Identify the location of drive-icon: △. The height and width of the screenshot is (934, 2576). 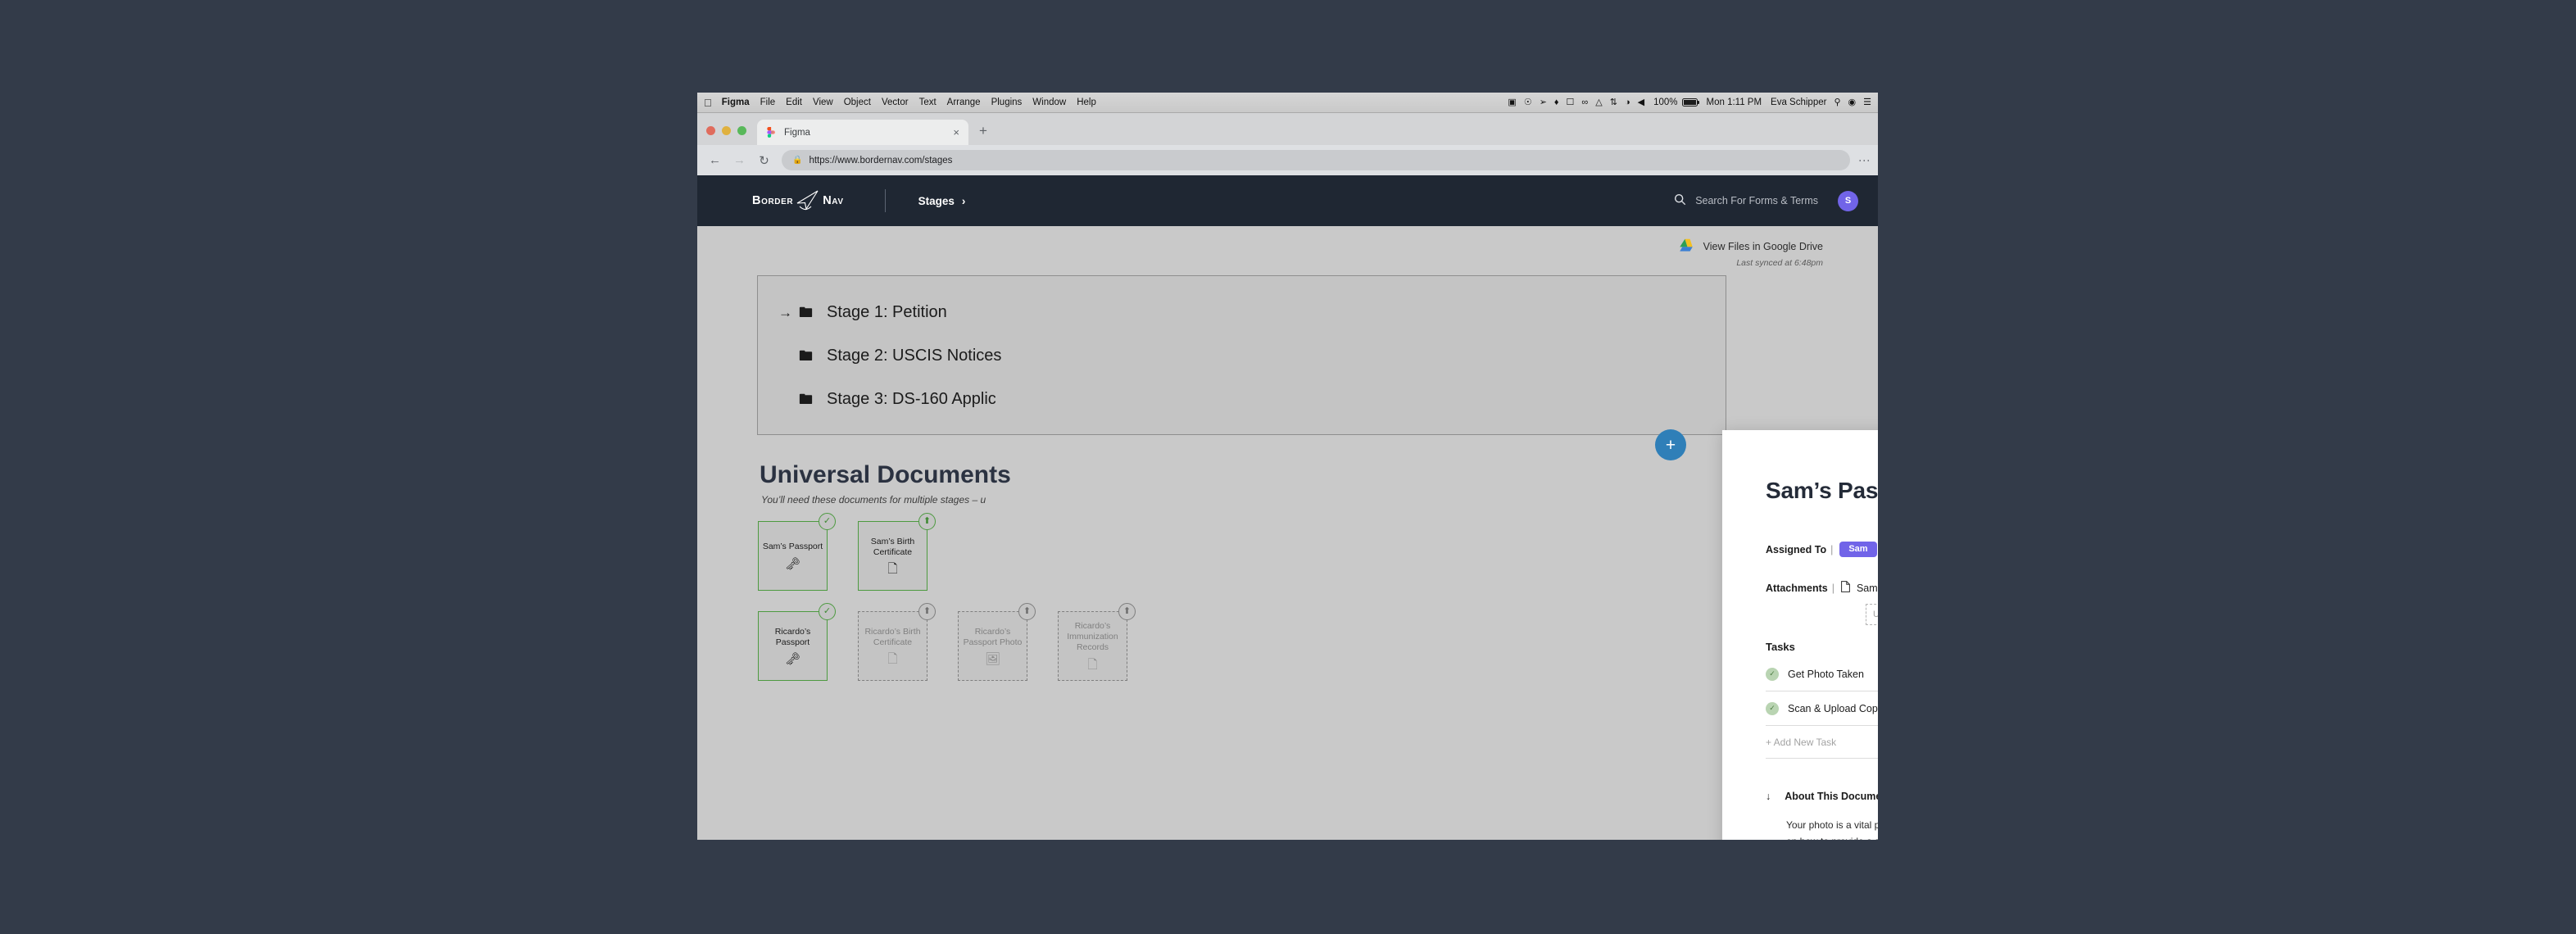
(1598, 102).